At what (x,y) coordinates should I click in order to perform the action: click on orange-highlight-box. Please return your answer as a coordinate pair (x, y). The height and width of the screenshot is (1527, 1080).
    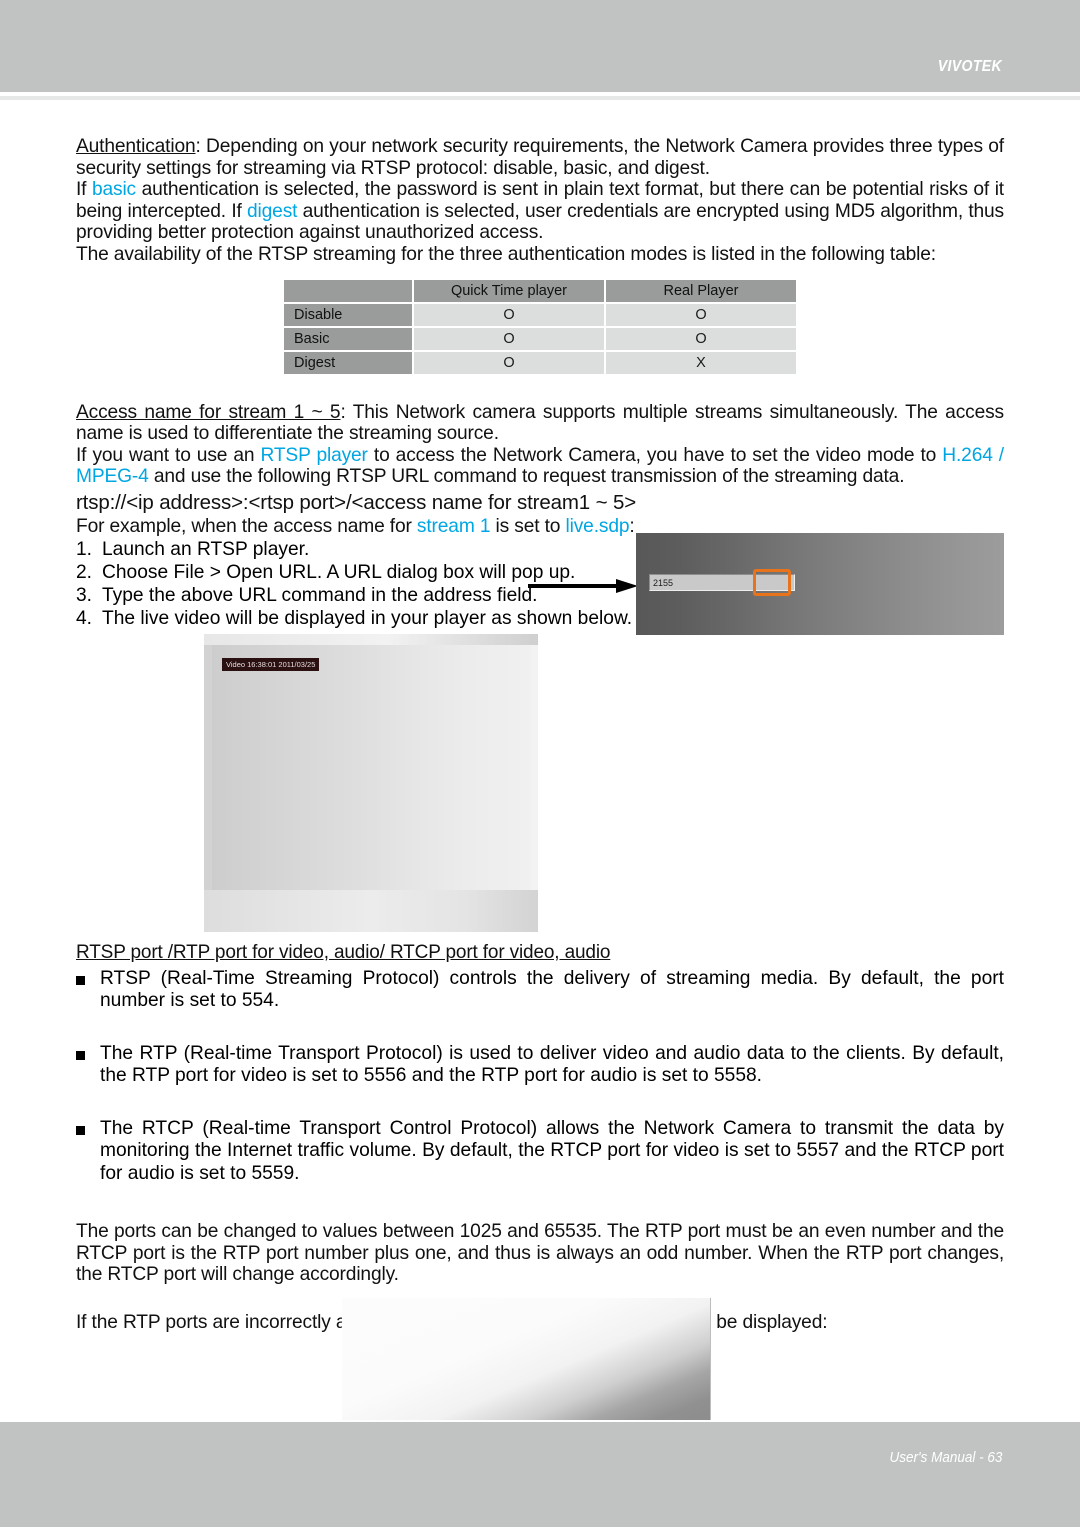
    Looking at the image, I should click on (772, 582).